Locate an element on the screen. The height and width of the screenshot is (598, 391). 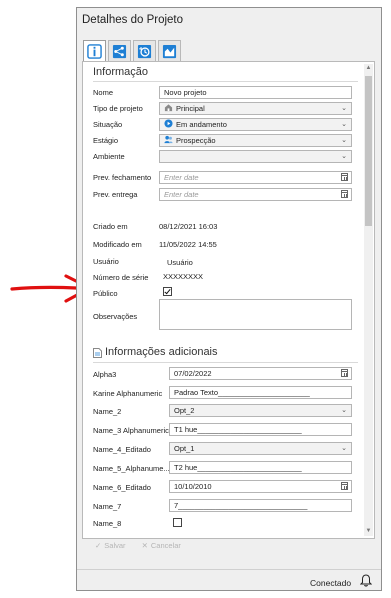
observacoes-textarea is located at coordinates (255, 314).